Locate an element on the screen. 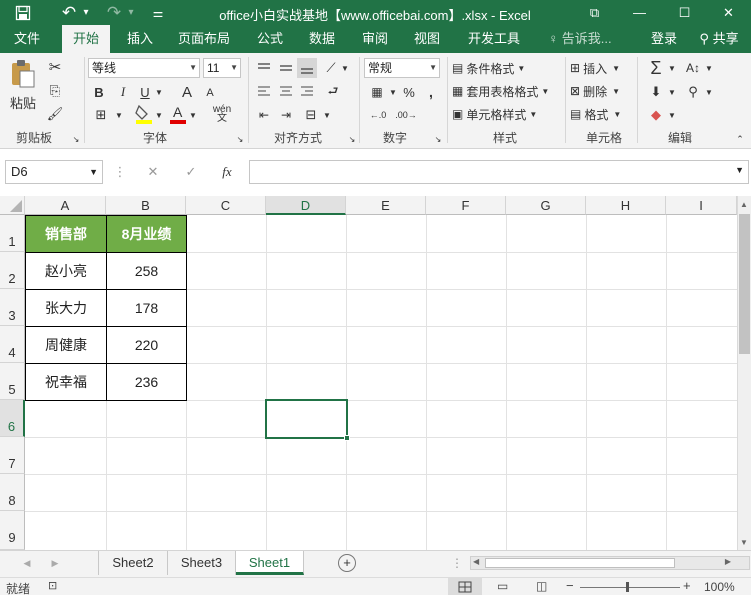 This screenshot has height=595, width=751. align-top-icon is located at coordinates (264, 68).